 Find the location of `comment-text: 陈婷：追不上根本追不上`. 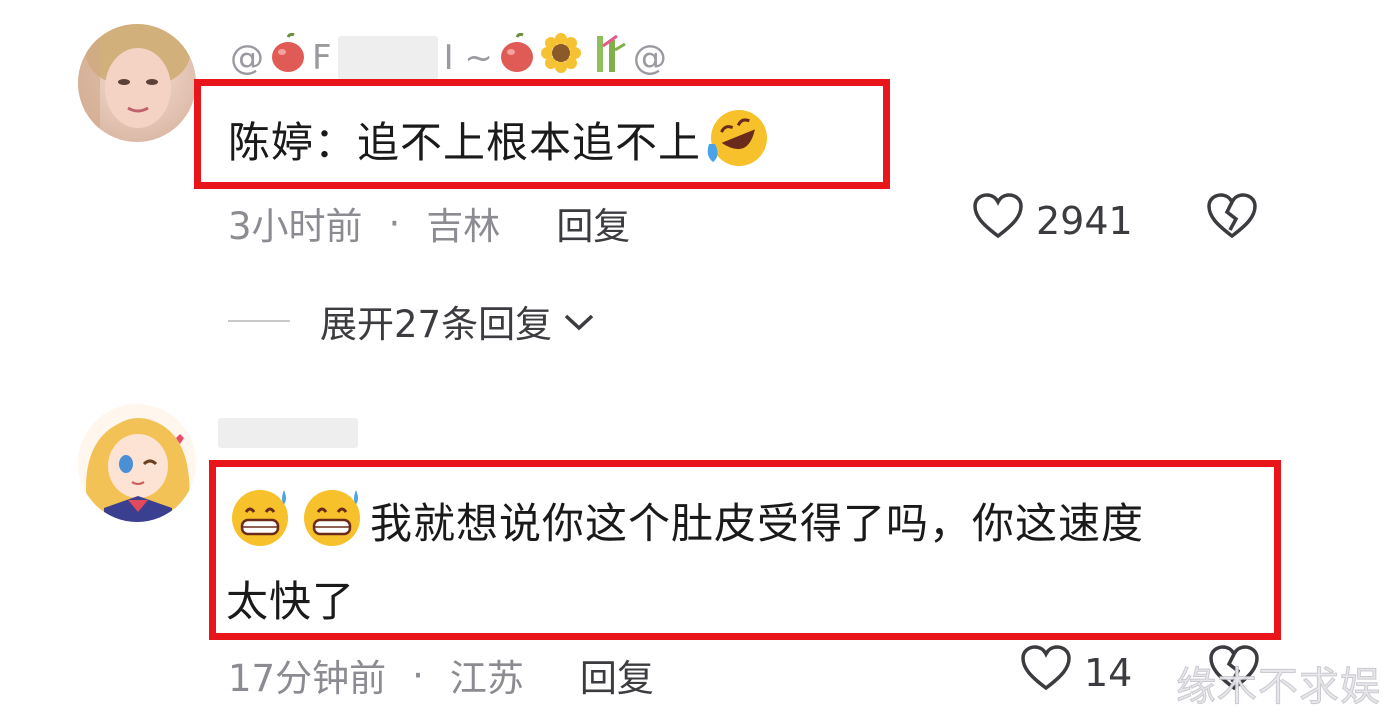

comment-text: 陈婷：追不上根本追不上 is located at coordinates (501, 145).